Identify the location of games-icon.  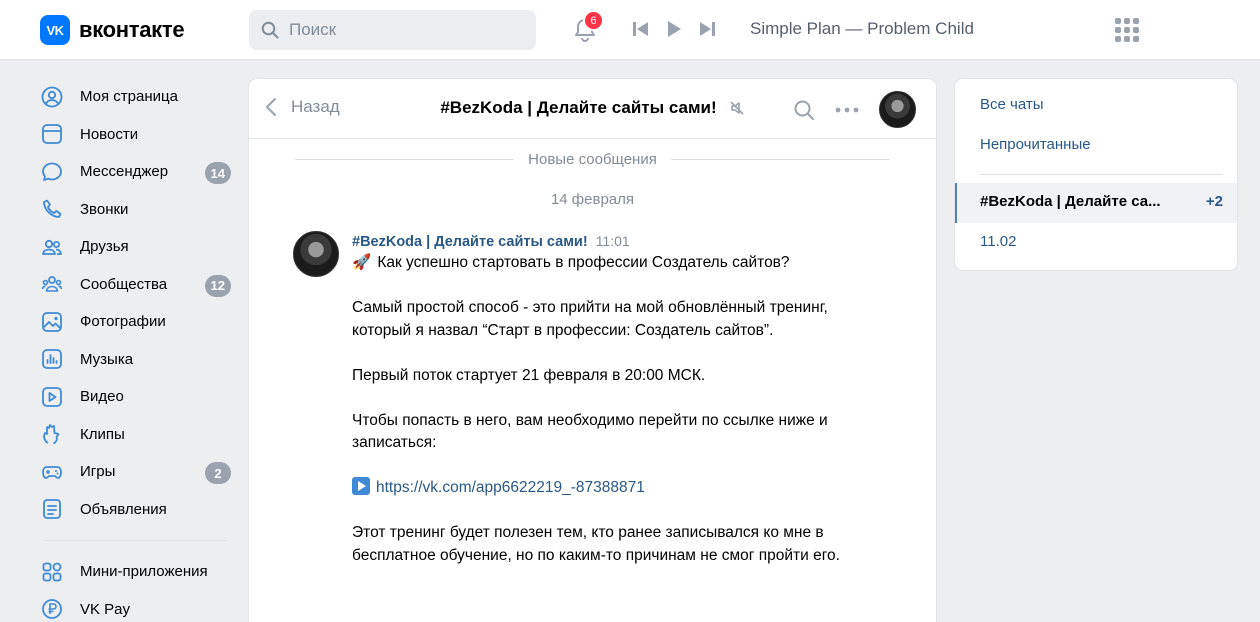
(52, 472).